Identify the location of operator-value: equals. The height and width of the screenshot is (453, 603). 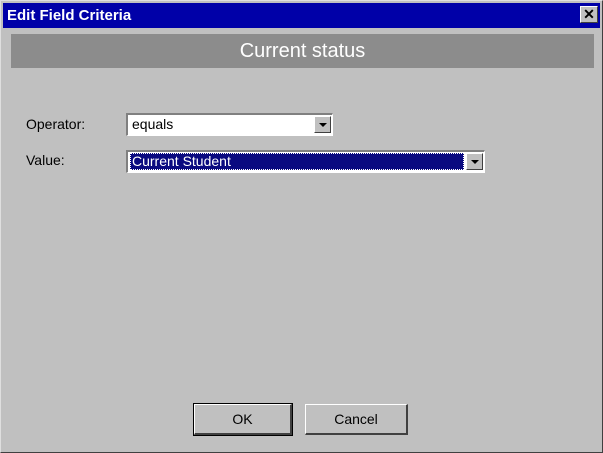
(153, 124).